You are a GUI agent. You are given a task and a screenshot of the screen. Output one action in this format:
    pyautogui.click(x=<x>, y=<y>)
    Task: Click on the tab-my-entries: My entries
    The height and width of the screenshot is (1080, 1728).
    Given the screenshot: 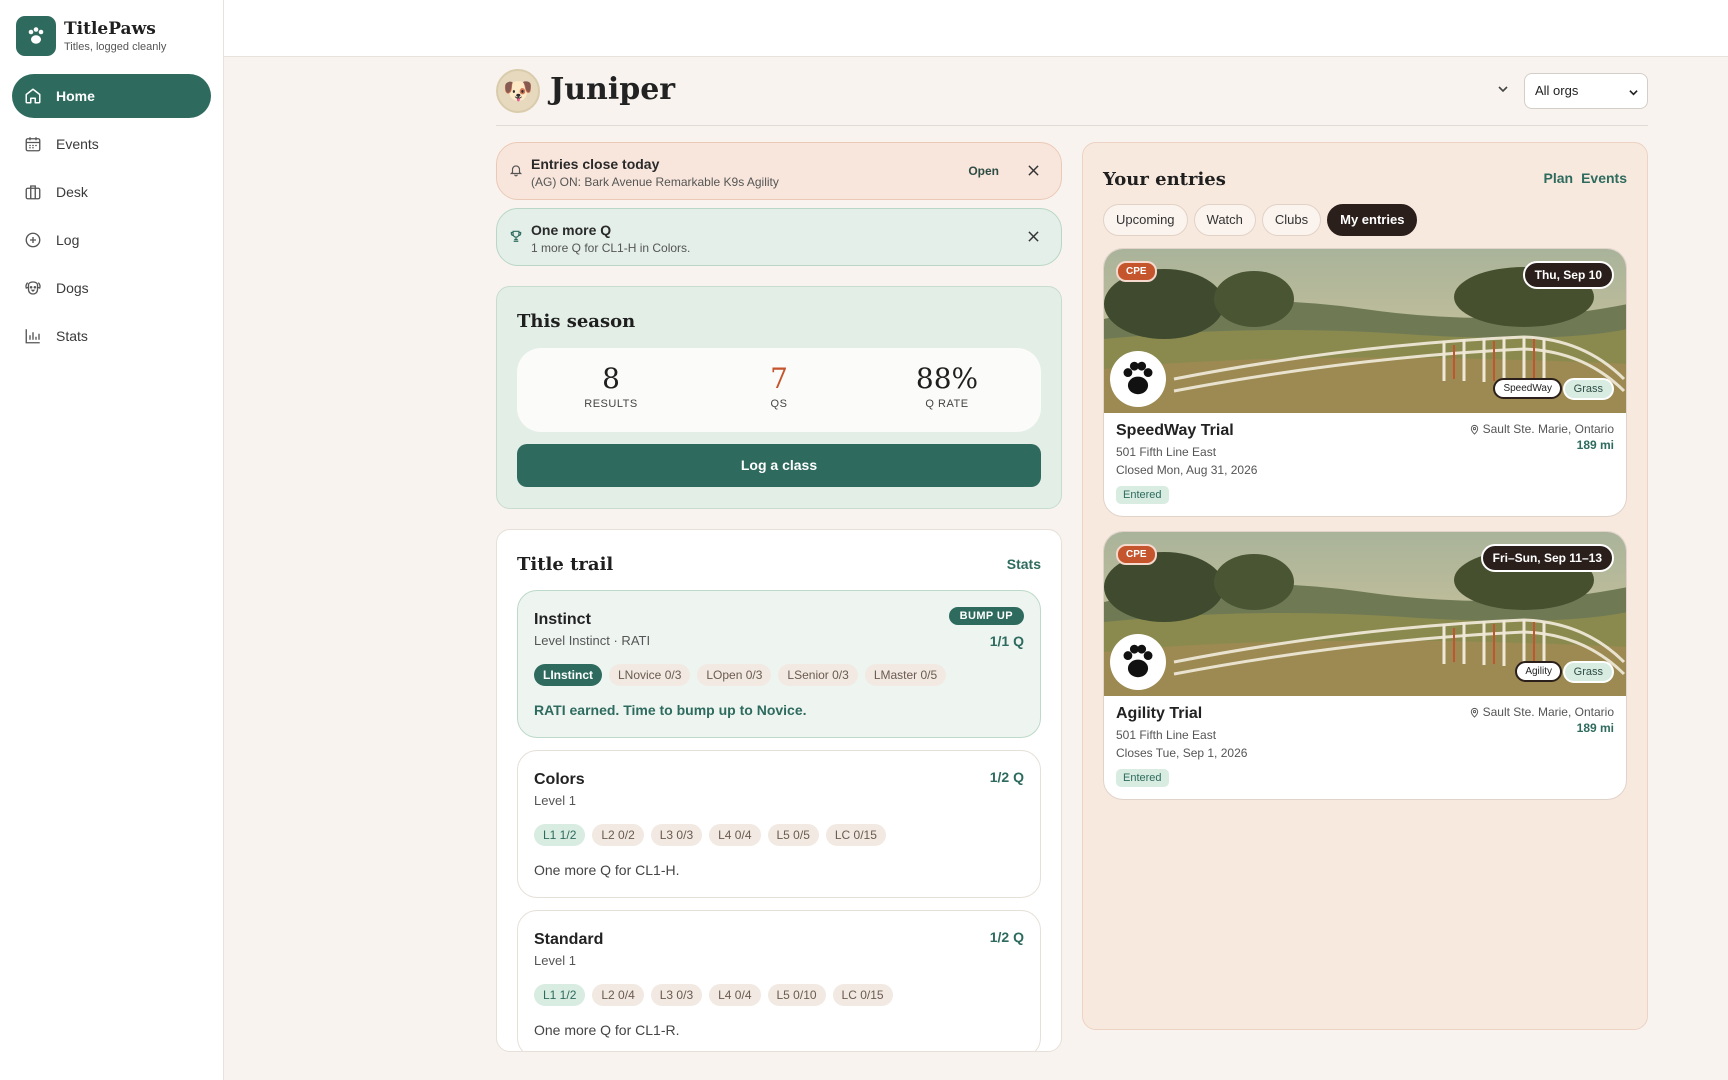 What is the action you would take?
    pyautogui.click(x=1372, y=220)
    